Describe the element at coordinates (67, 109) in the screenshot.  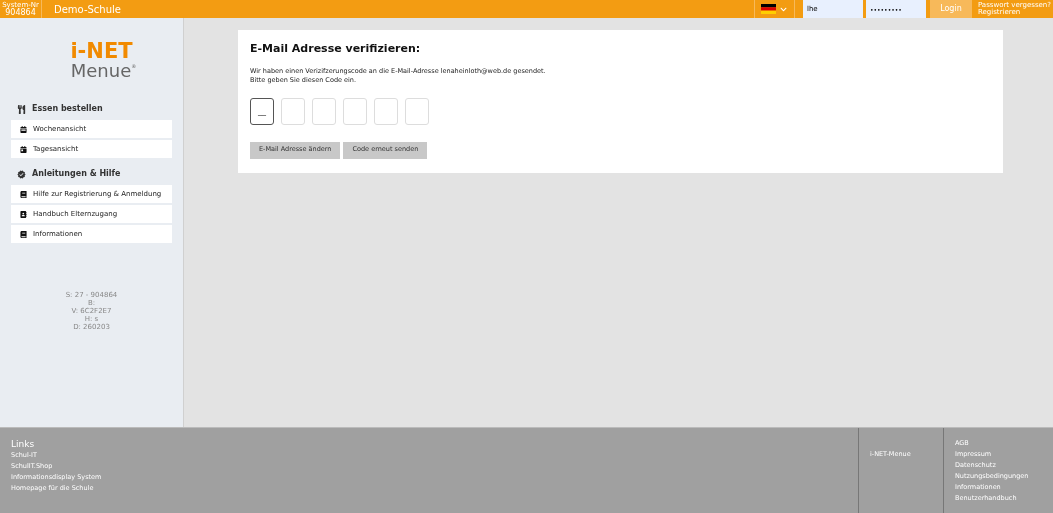
I see `section-title: Essen bestellen` at that location.